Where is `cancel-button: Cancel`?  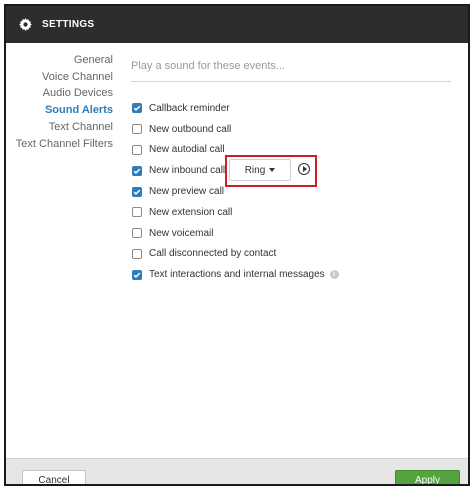 cancel-button: Cancel is located at coordinates (54, 477).